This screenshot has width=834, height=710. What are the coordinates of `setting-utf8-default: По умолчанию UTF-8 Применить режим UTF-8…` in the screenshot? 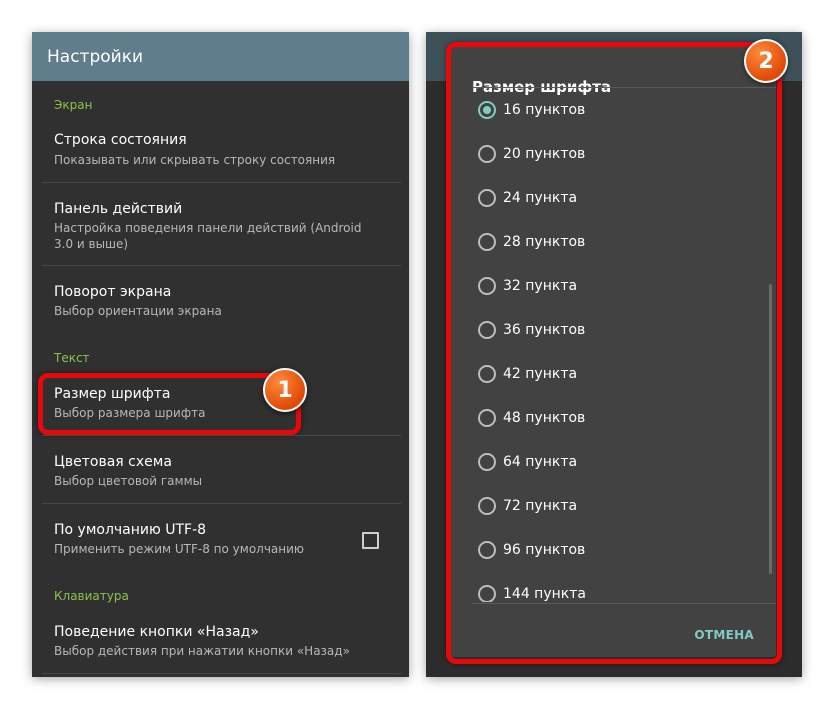 It's located at (220, 544).